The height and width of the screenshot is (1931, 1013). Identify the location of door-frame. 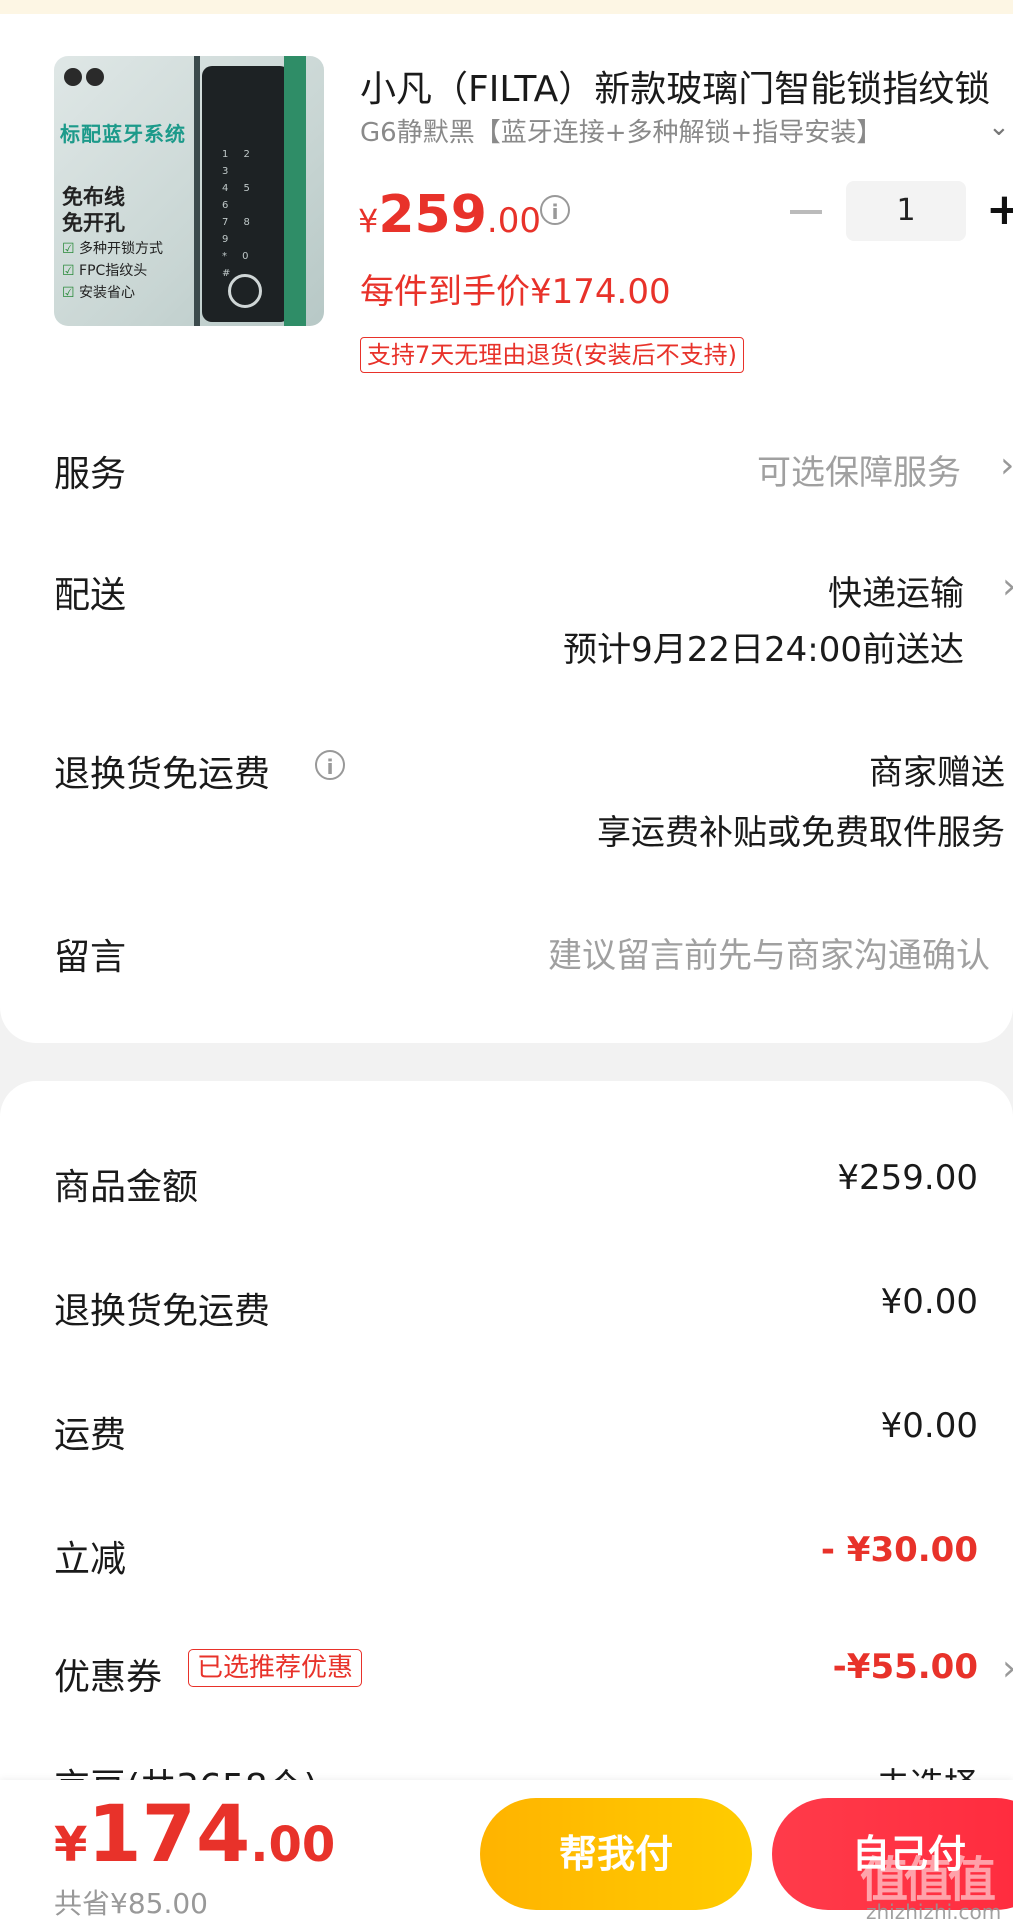
(295, 191).